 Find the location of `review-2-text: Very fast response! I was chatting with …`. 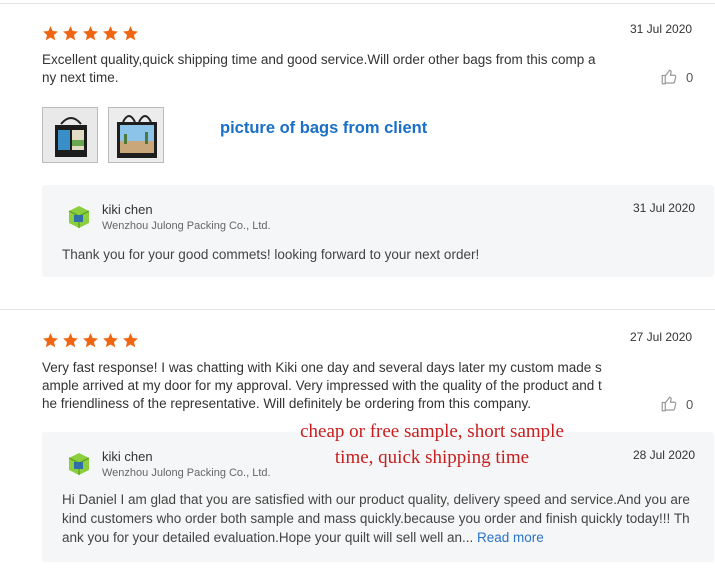

review-2-text: Very fast response! I was chatting with … is located at coordinates (322, 385).